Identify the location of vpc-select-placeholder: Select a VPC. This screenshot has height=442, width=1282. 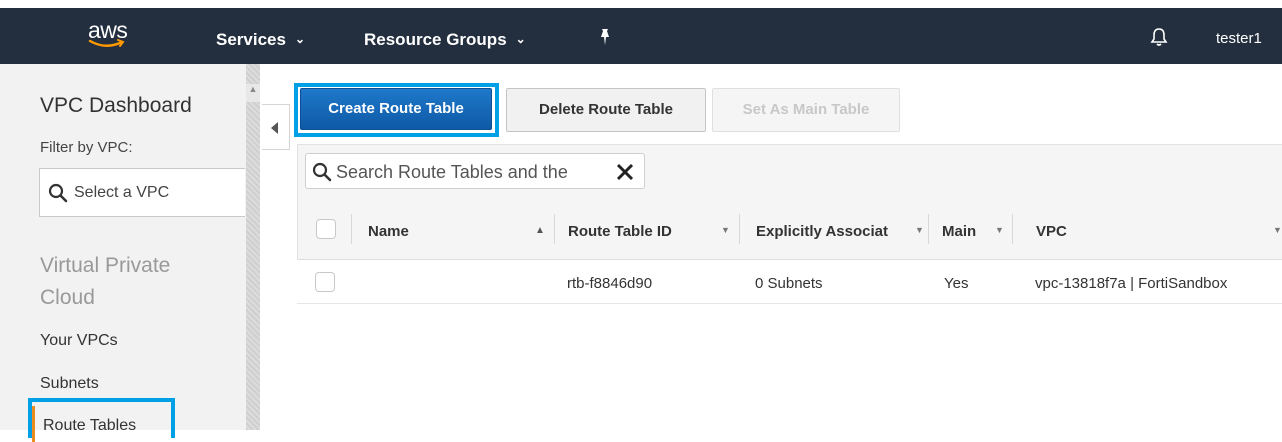
(122, 192).